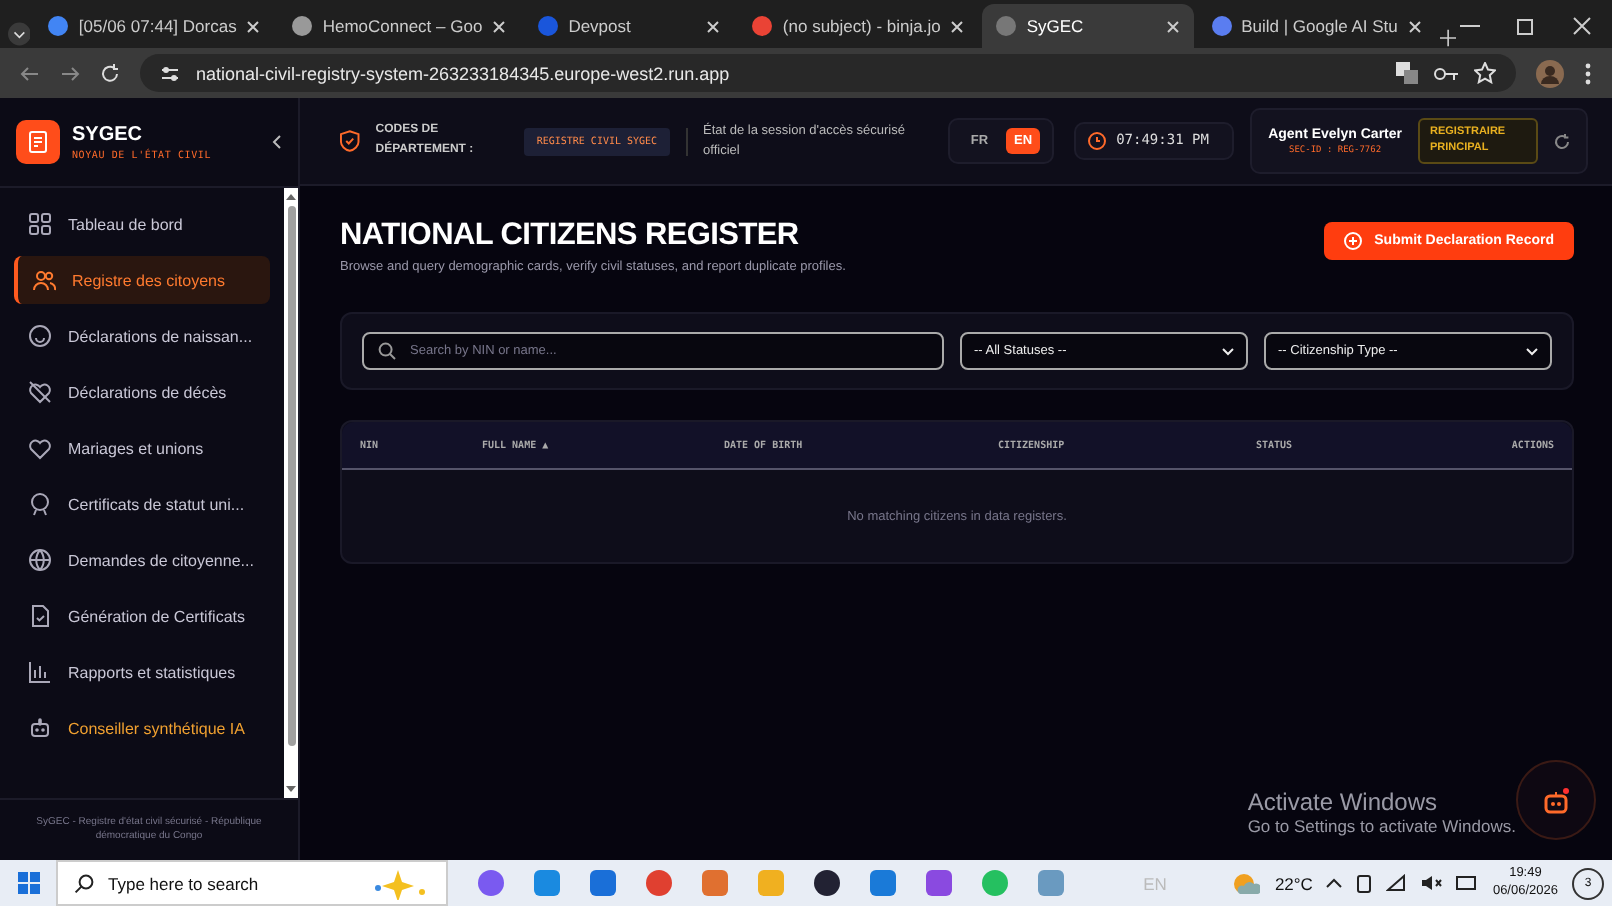  Describe the element at coordinates (1088, 26) in the screenshot. I see `browser-tab: SyGEC` at that location.